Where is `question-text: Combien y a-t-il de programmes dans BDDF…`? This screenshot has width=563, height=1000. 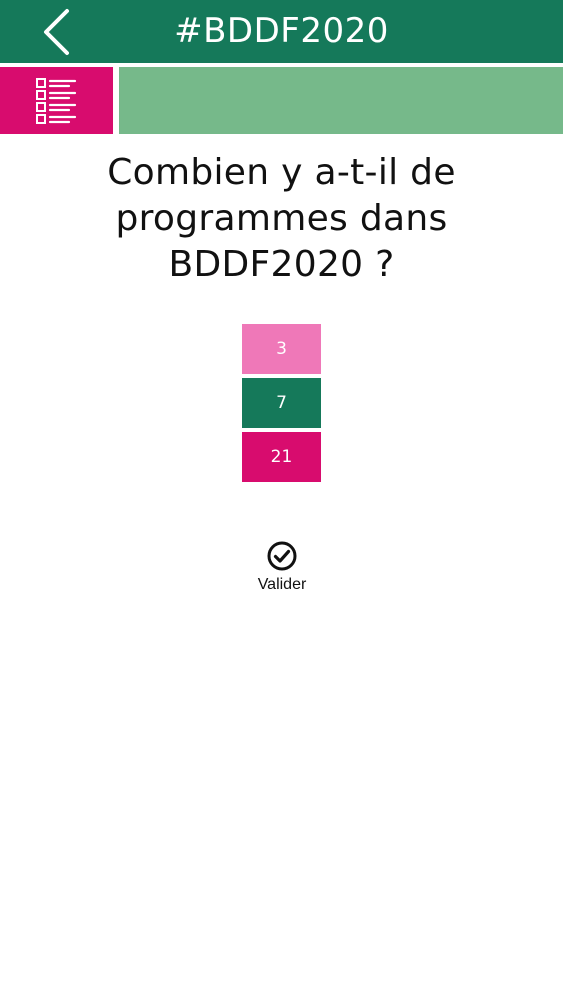 question-text: Combien y a-t-il de programmes dans BDDF… is located at coordinates (281, 218).